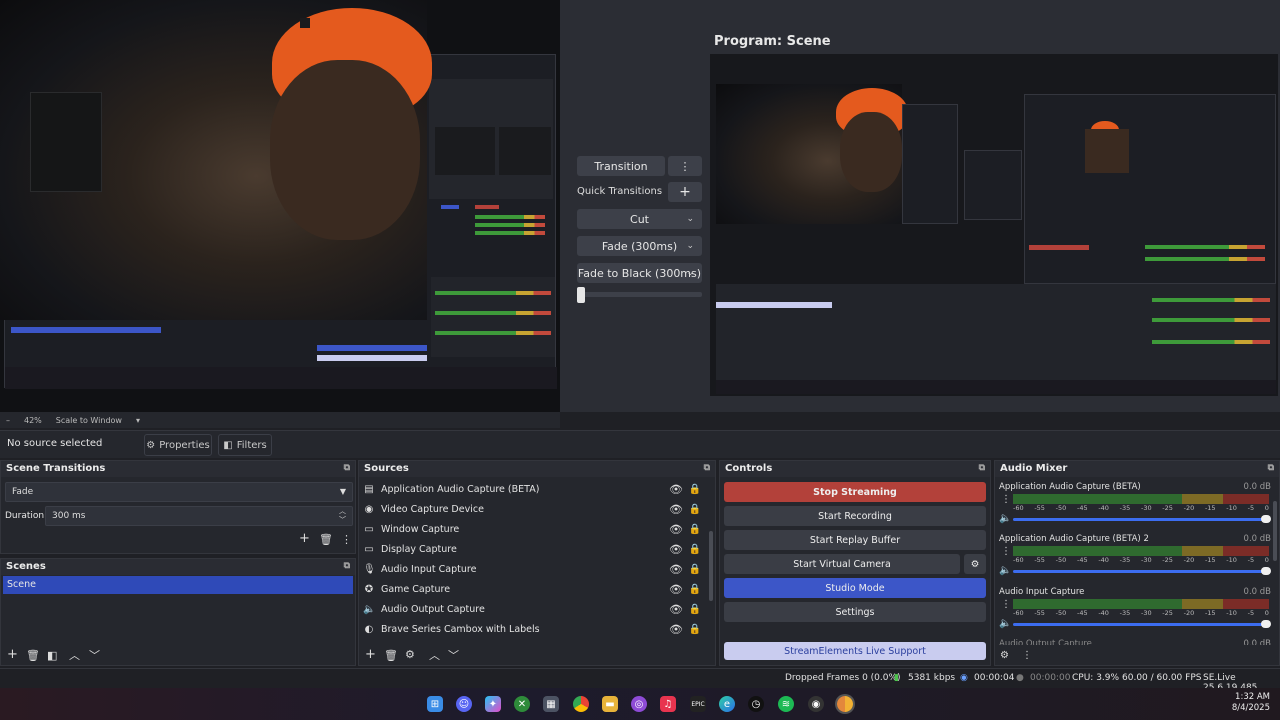 The width and height of the screenshot is (1280, 720). What do you see at coordinates (842, 564) in the screenshot?
I see `start-virtual-camera-button: Start Virtual Camera` at bounding box center [842, 564].